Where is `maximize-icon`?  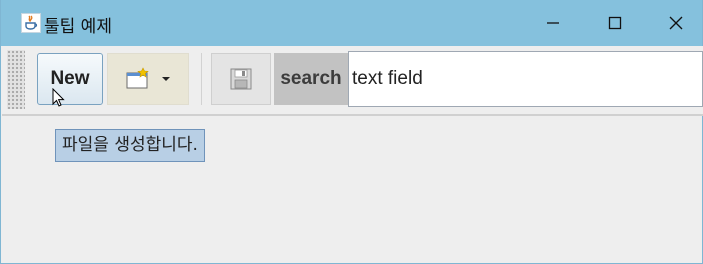
maximize-icon is located at coordinates (615, 23).